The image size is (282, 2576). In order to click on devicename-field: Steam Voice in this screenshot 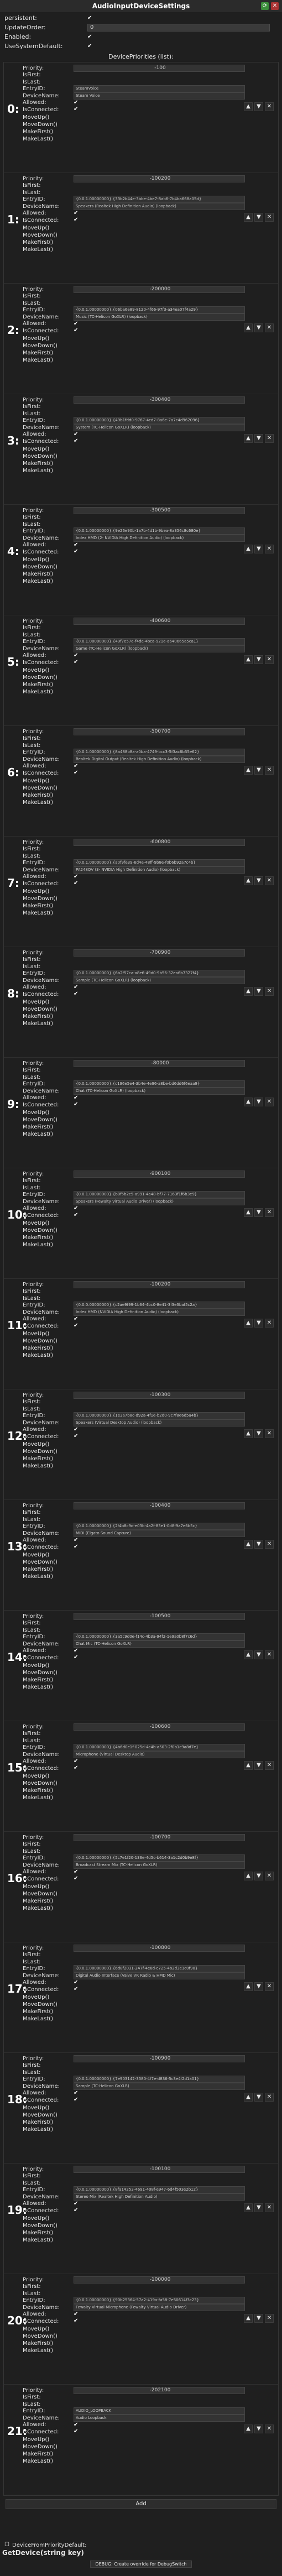, I will do `click(160, 96)`.